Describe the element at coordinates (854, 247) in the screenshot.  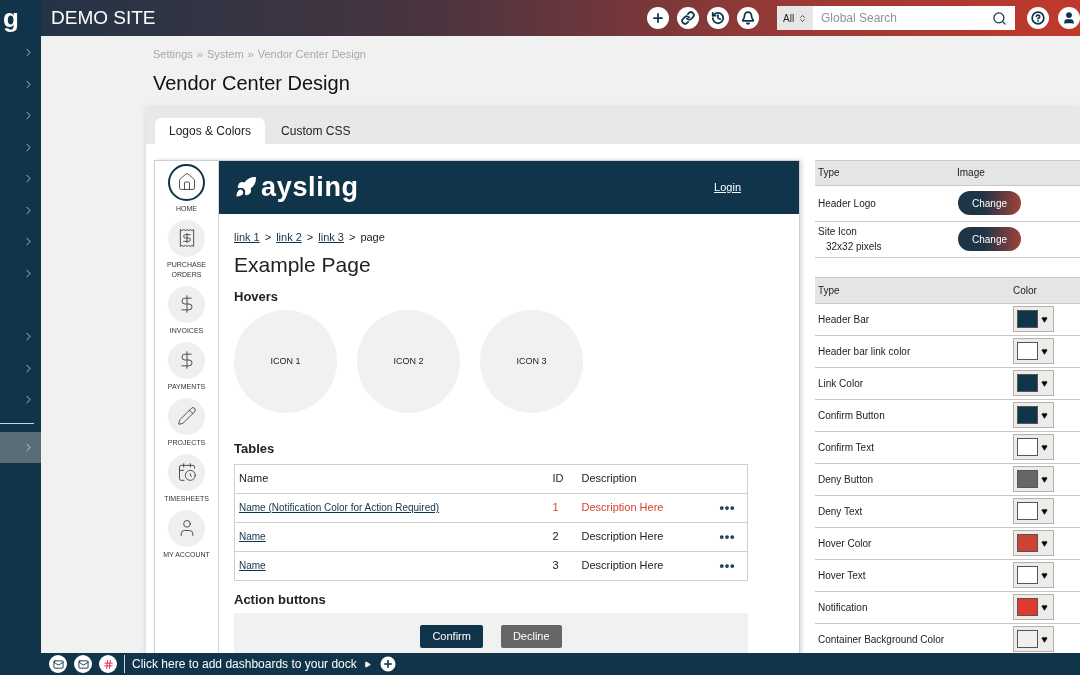
I see `type-note: 32x32 pixels` at that location.